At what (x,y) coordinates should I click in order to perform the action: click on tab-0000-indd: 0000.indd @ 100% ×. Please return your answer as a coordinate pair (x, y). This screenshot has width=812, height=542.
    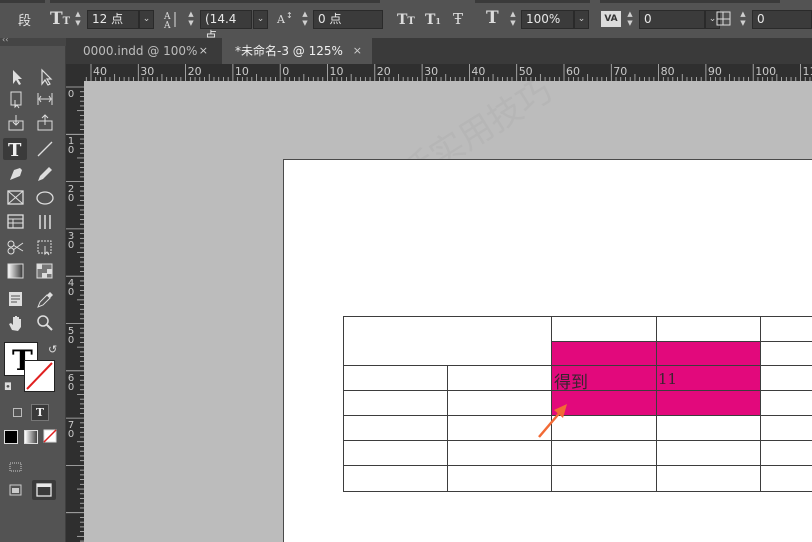
    Looking at the image, I should click on (144, 51).